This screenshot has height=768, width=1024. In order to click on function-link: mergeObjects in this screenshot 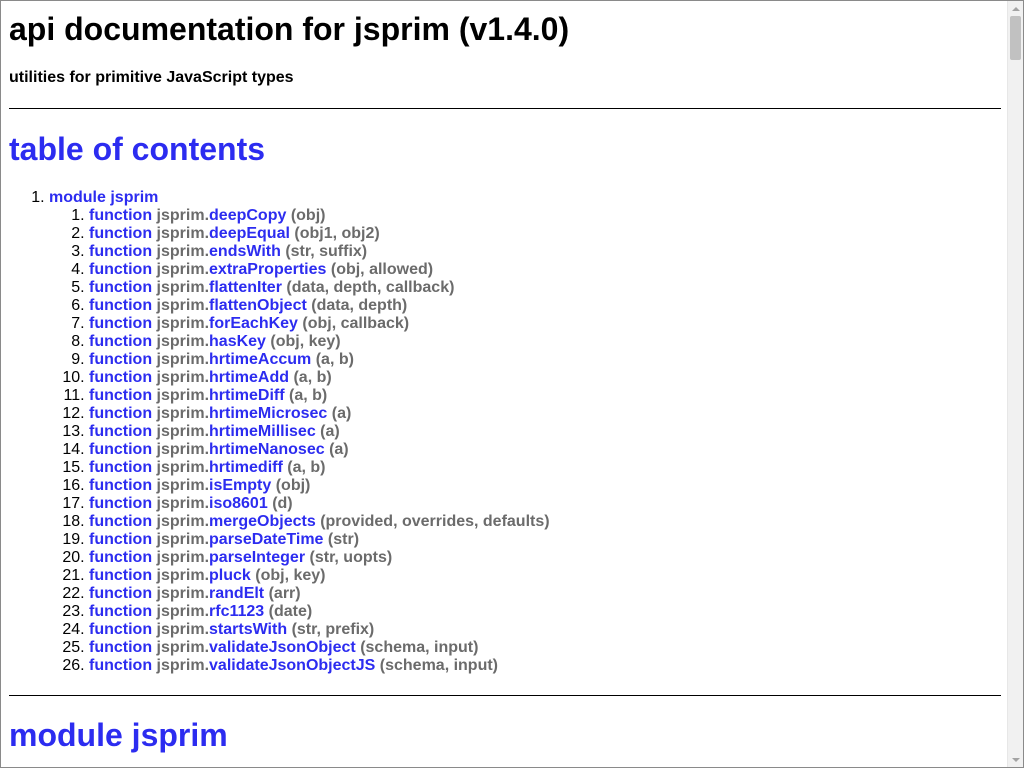, I will do `click(262, 521)`.